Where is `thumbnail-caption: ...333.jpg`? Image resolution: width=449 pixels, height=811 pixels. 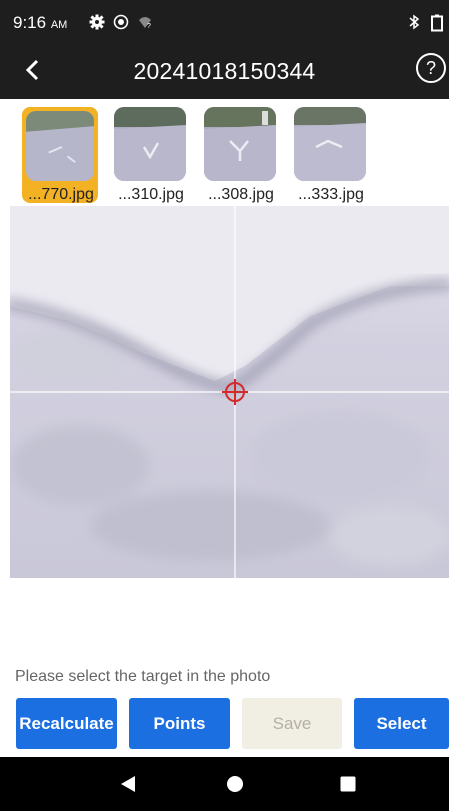 thumbnail-caption: ...333.jpg is located at coordinates (331, 194).